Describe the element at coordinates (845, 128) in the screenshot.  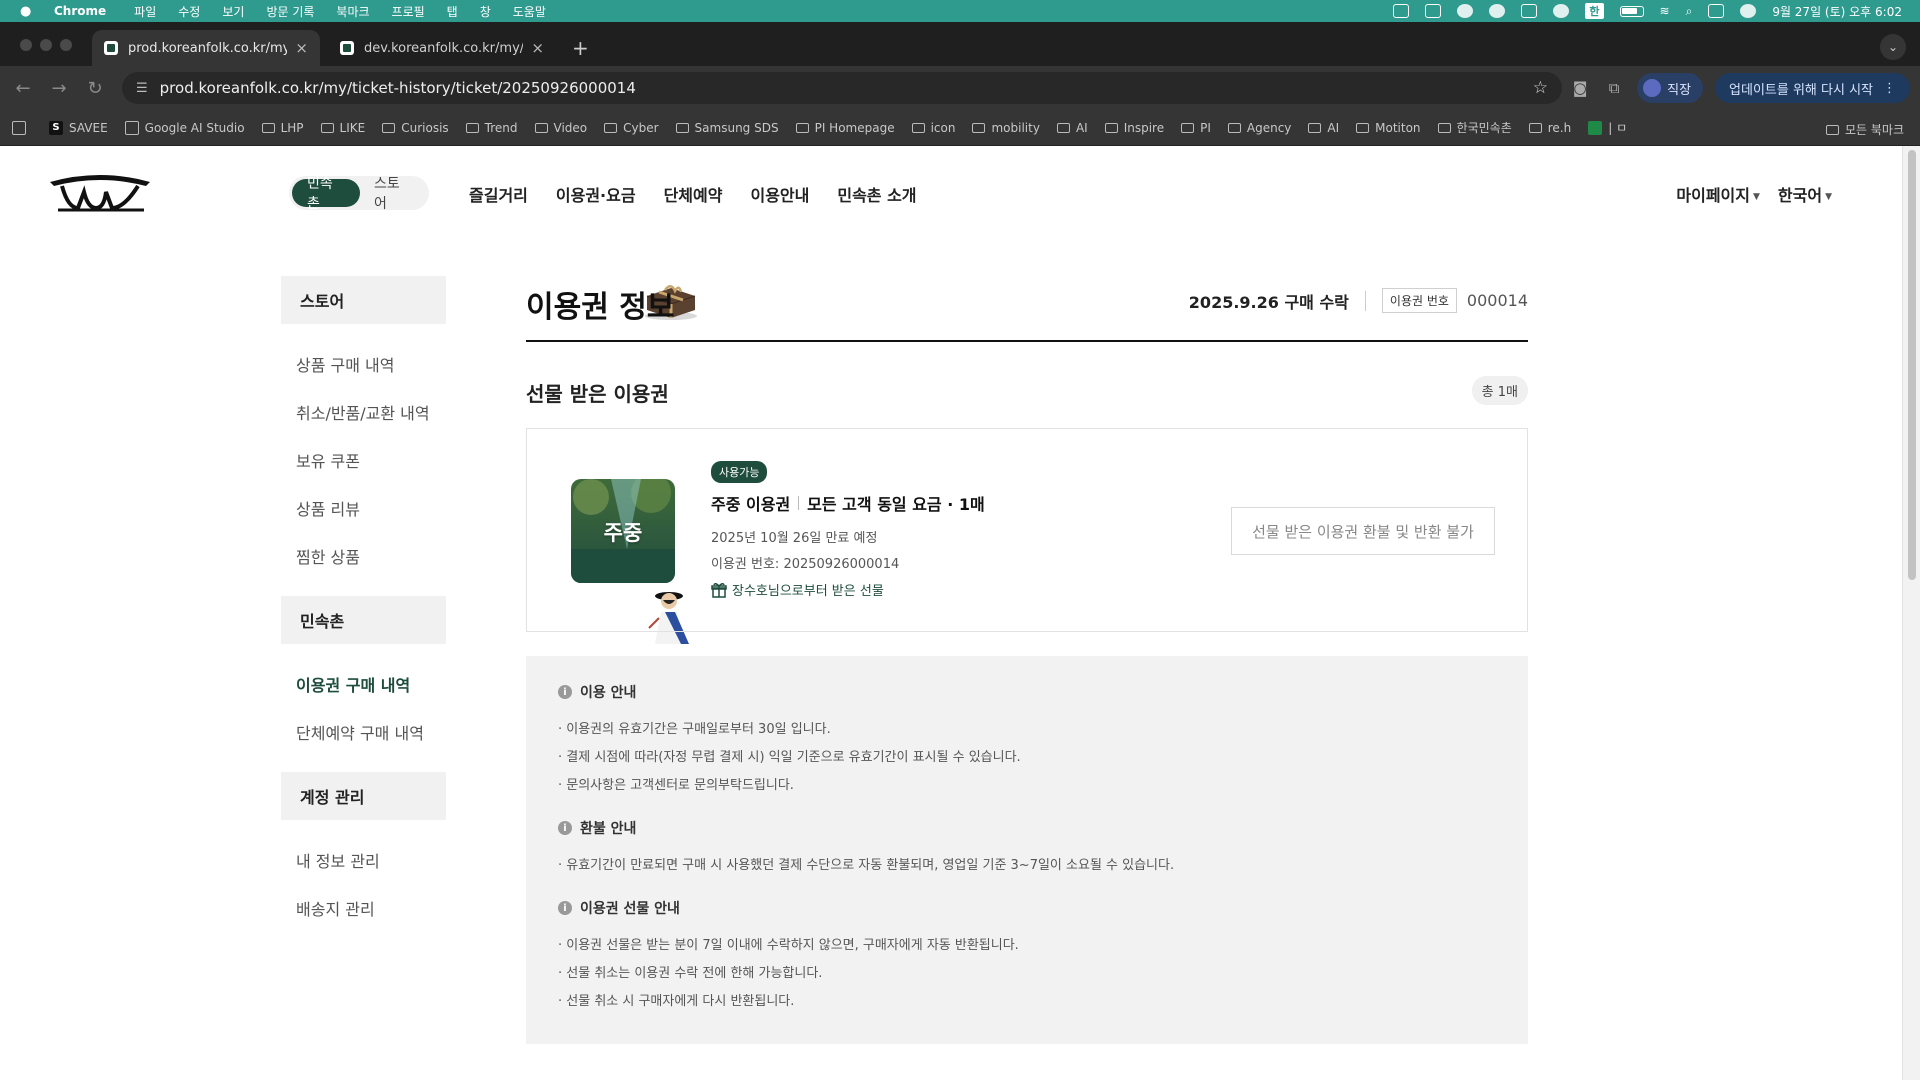
I see `bookmark-folder: PI Homepage` at that location.